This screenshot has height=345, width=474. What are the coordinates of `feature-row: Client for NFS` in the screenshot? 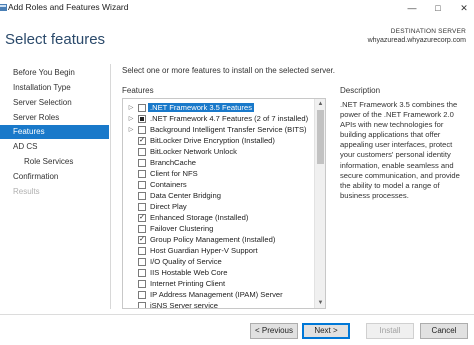 It's located at (218, 173).